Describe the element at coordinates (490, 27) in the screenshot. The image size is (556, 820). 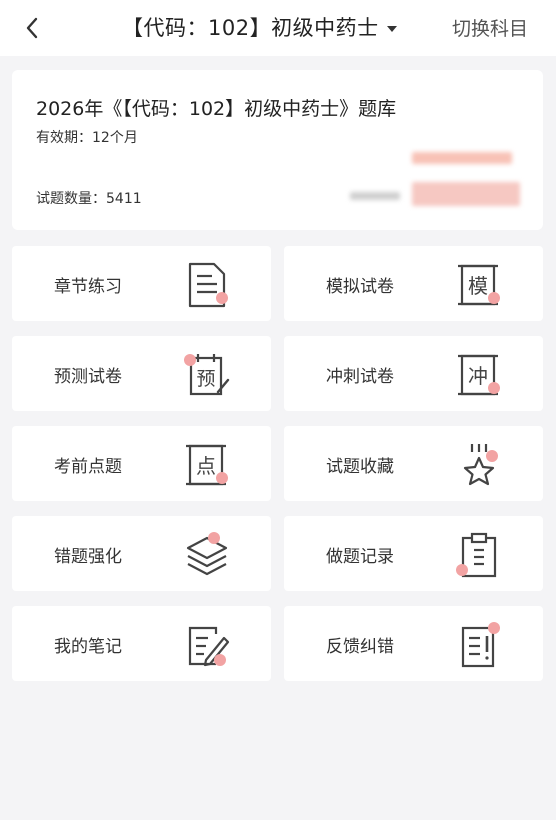
I see `switch-subject-button: 切换科目` at that location.